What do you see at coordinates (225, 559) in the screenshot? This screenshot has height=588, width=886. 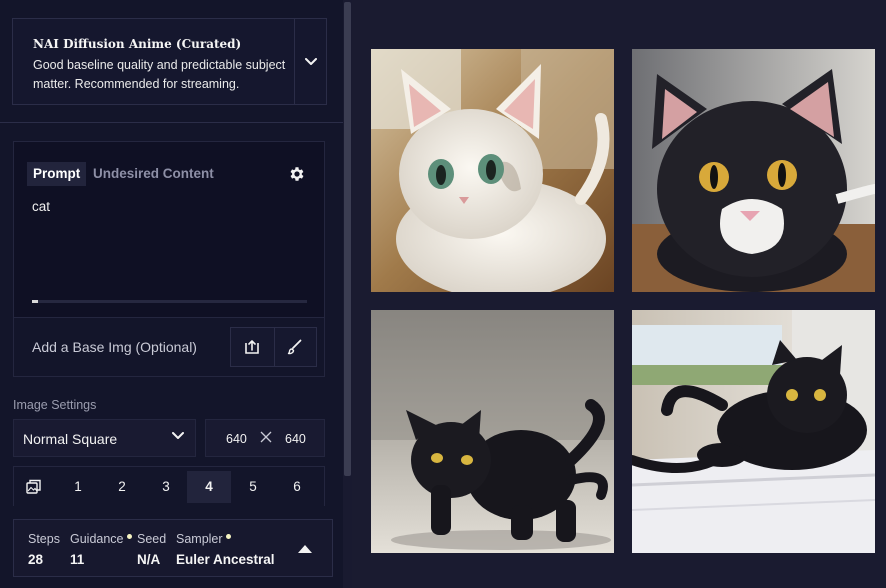 I see `sampler-value: Euler Ancestral` at bounding box center [225, 559].